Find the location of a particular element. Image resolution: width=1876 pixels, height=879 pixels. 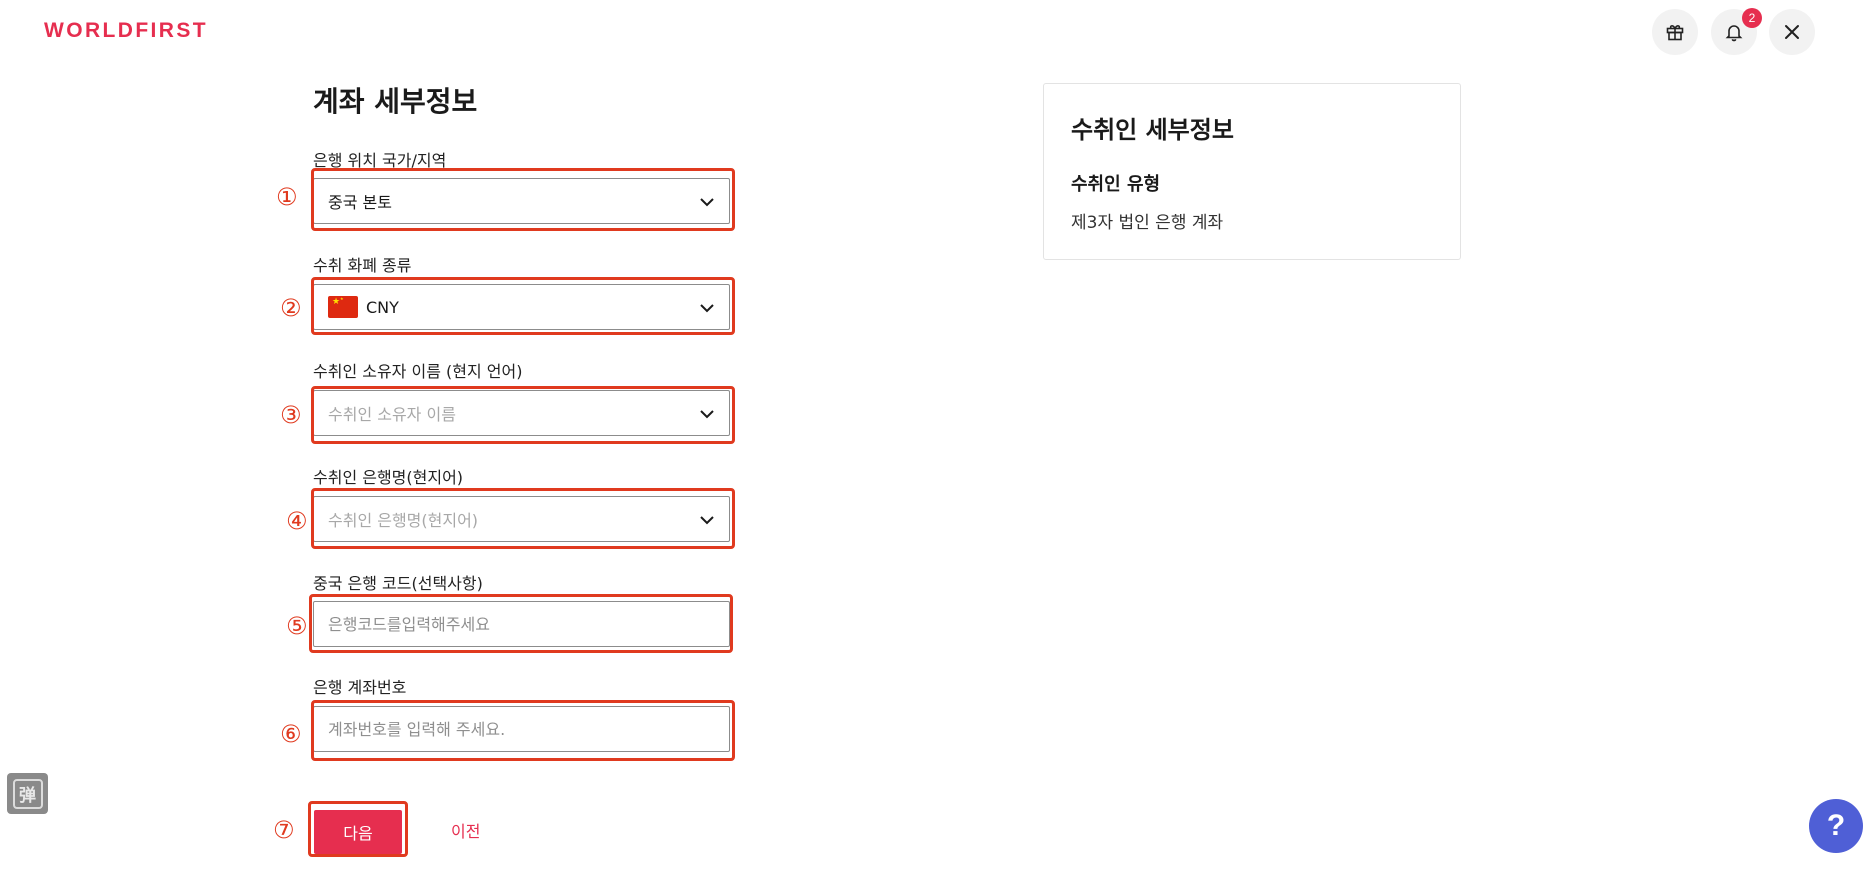

country-label: 은행 위치 국가/지역 is located at coordinates (380, 160).